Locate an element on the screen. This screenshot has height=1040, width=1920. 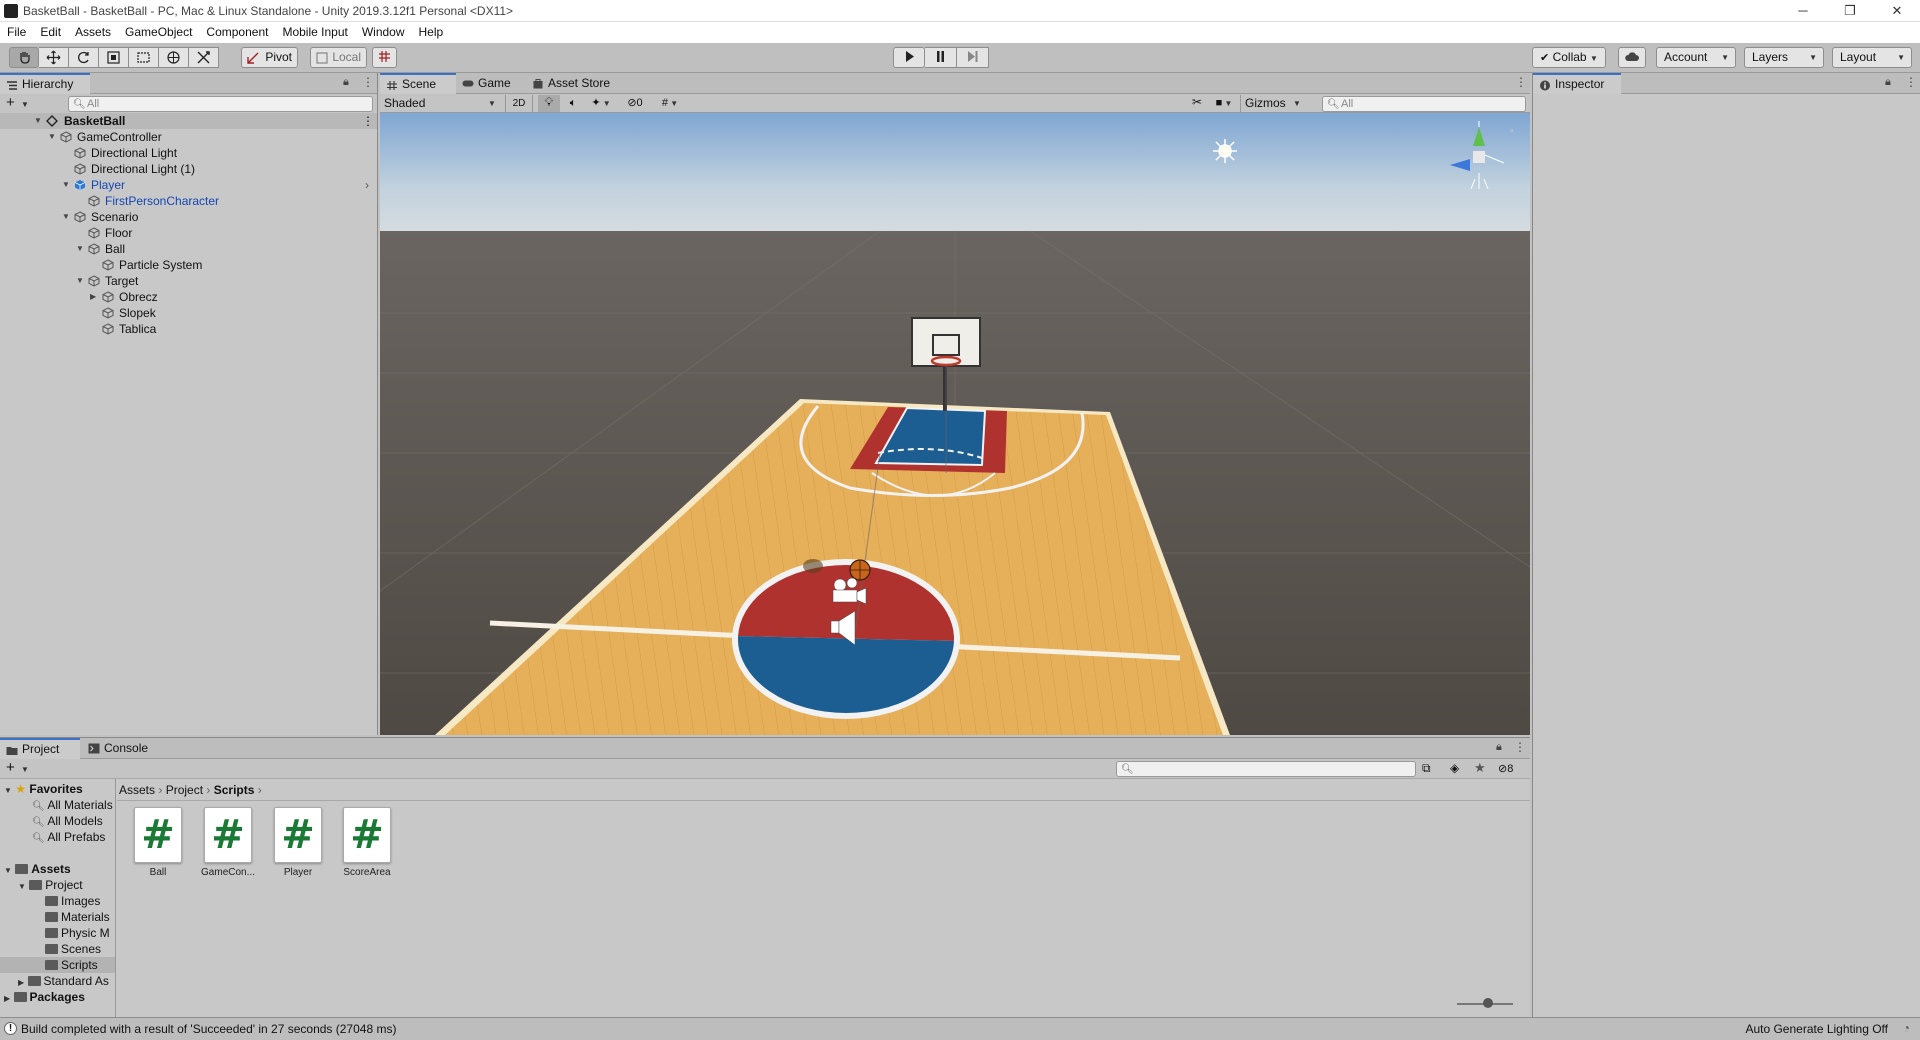
menu-gameobject: GameObject is located at coordinates (158, 32).